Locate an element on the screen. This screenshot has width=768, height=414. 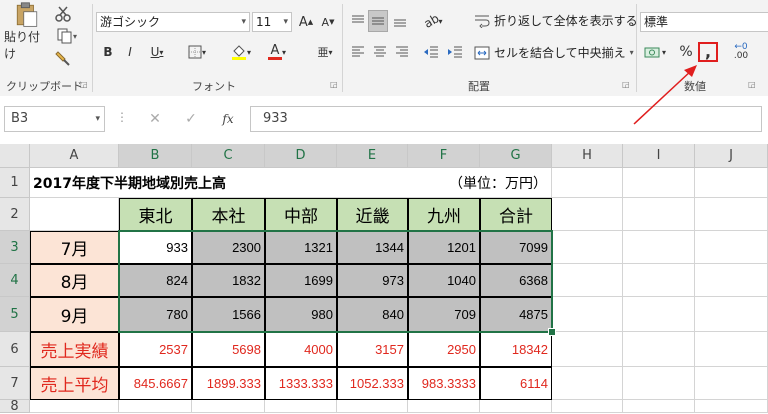
font-color-button: A ▾ is located at coordinates (277, 52).